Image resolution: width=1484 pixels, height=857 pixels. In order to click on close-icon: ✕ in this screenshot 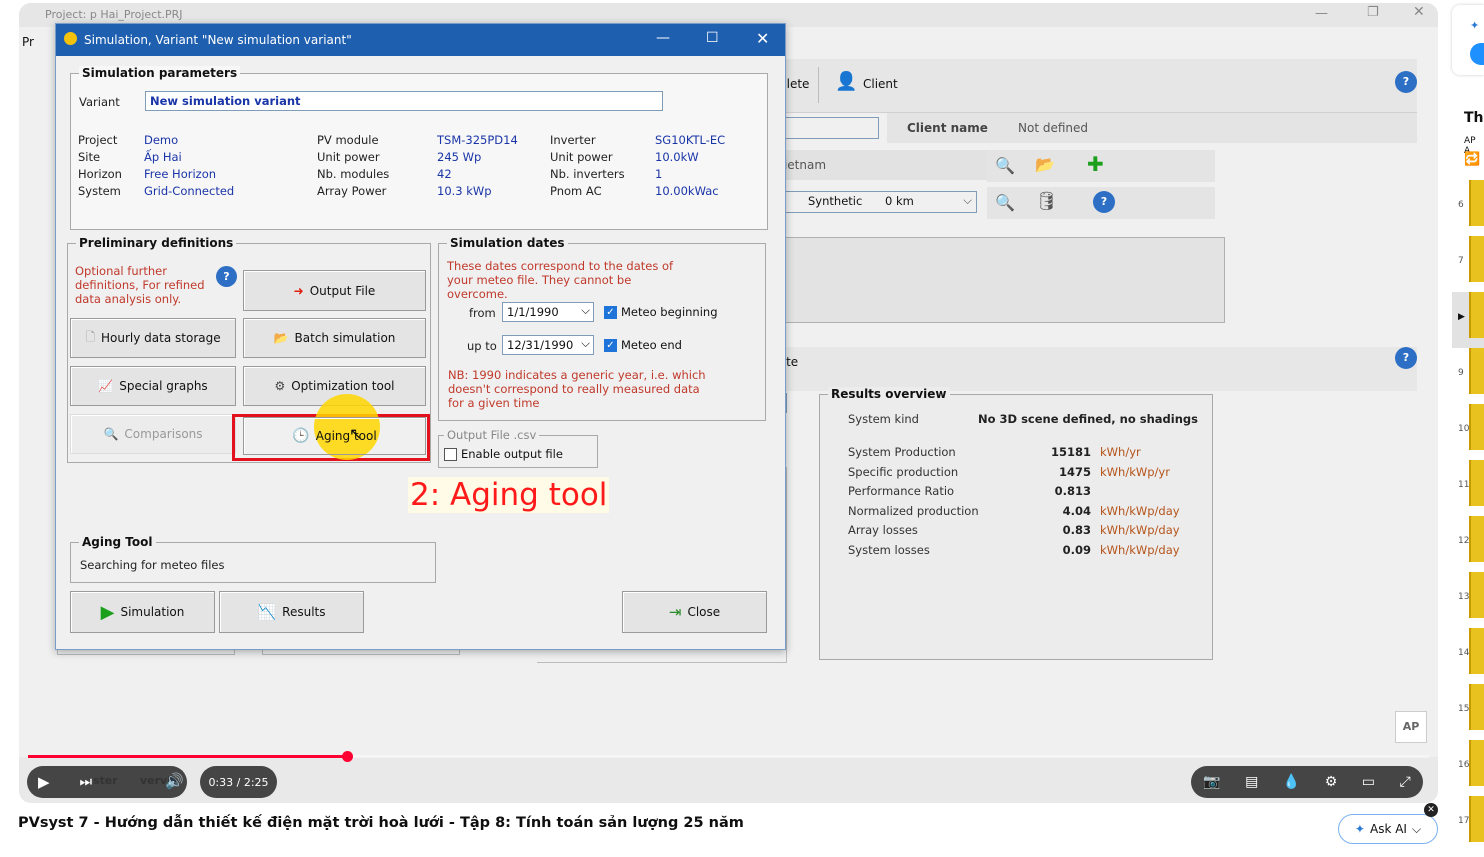, I will do `click(762, 38)`.